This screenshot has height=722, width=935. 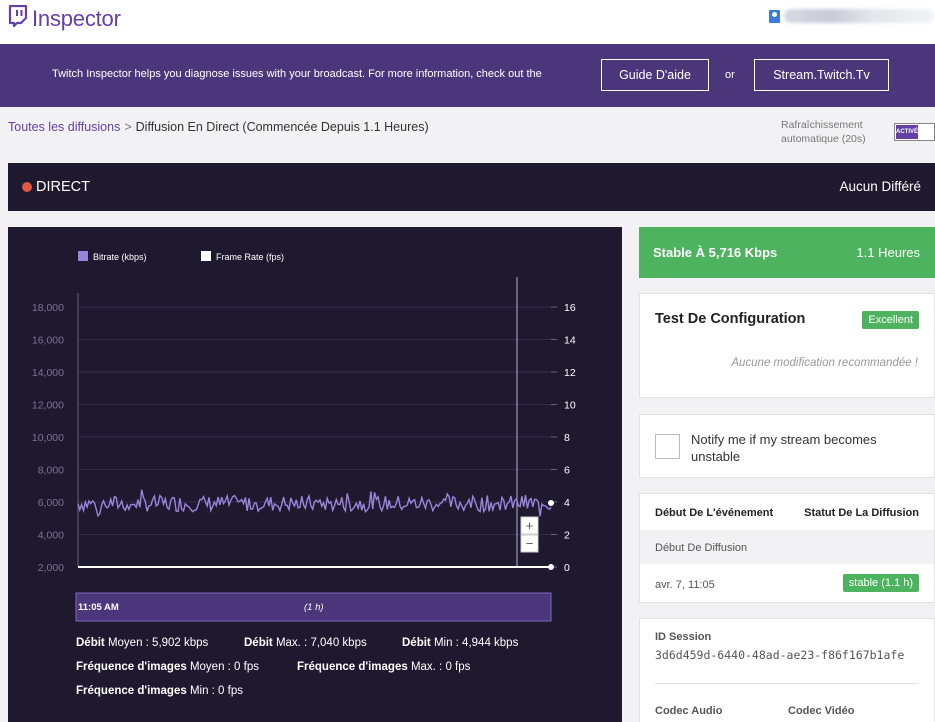 I want to click on stat-fps-max: Fréquence d'images Max. : 0 fps, so click(x=384, y=667).